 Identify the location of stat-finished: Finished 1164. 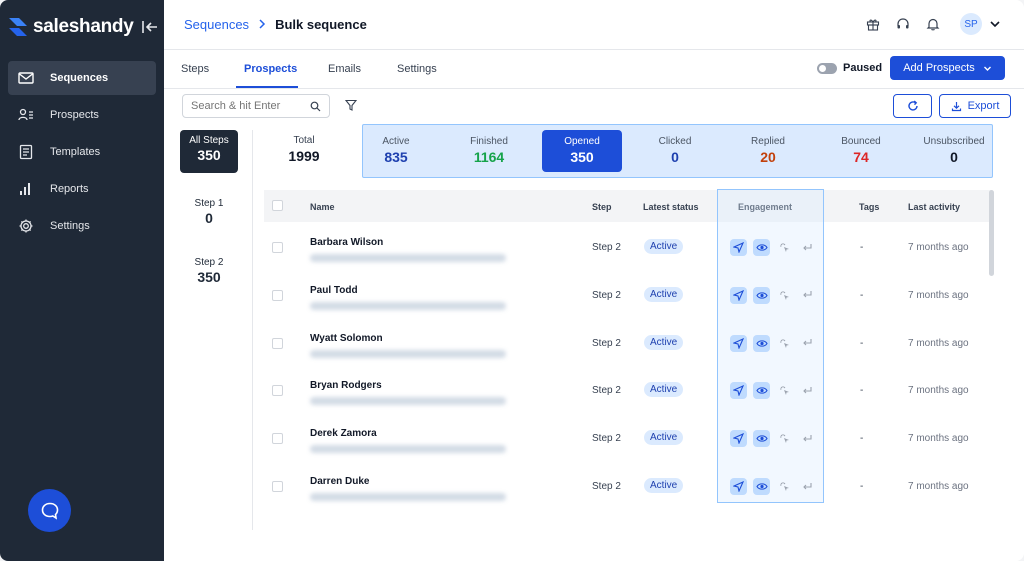
(489, 150).